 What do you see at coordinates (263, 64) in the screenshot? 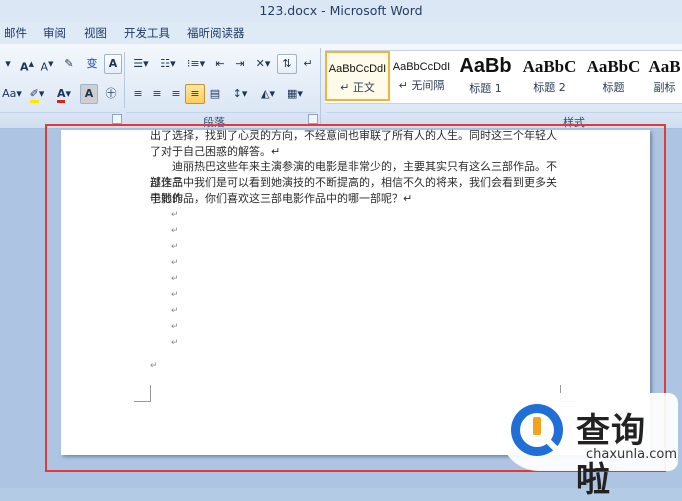
I see `chinese-layout-icon: ✕▾` at bounding box center [263, 64].